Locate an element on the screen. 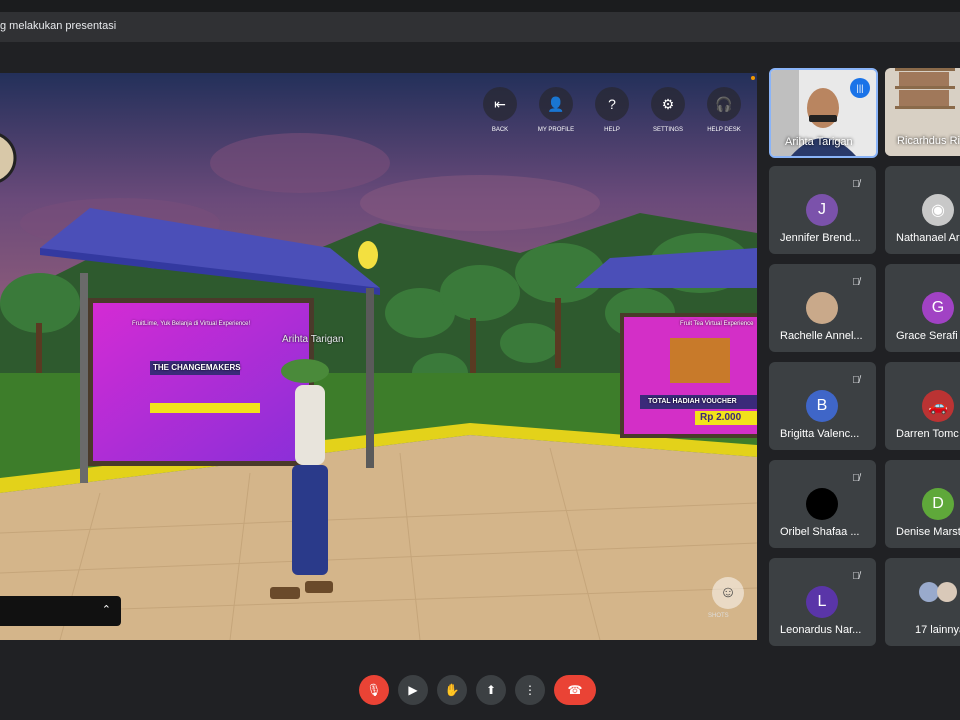 The image size is (960, 720). avatar: L is located at coordinates (822, 602).